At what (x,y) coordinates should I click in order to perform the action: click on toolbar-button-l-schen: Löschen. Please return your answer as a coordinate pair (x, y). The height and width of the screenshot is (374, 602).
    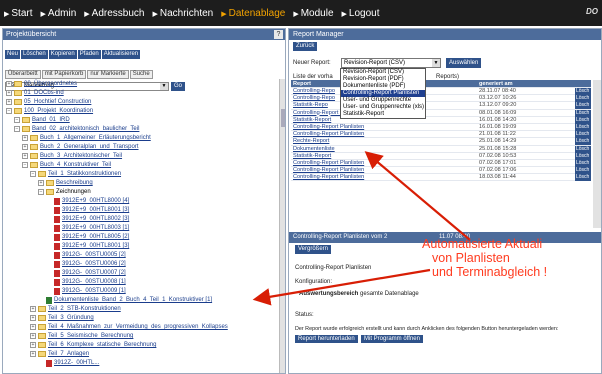
    Looking at the image, I should click on (34, 54).